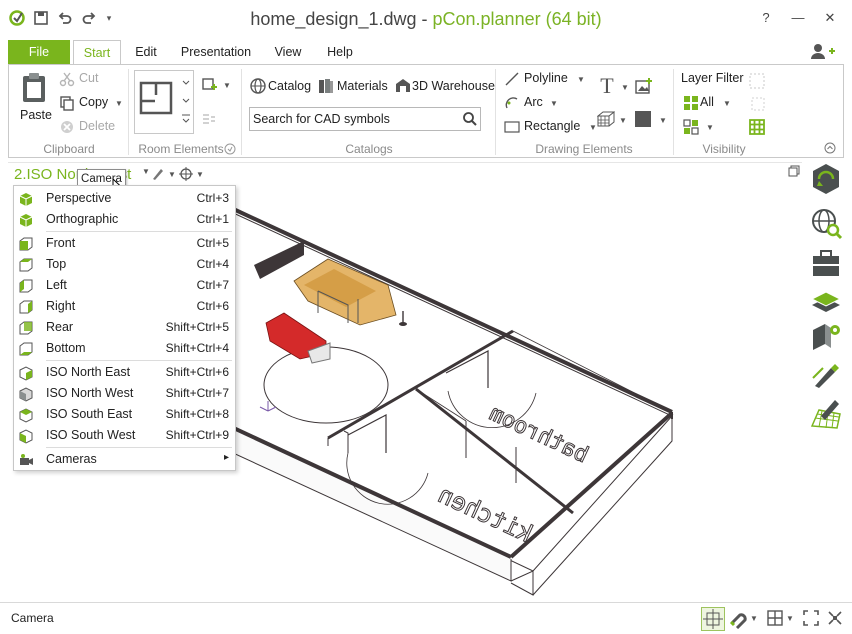 This screenshot has height=634, width=852. I want to click on all-layers-button: All, so click(707, 102).